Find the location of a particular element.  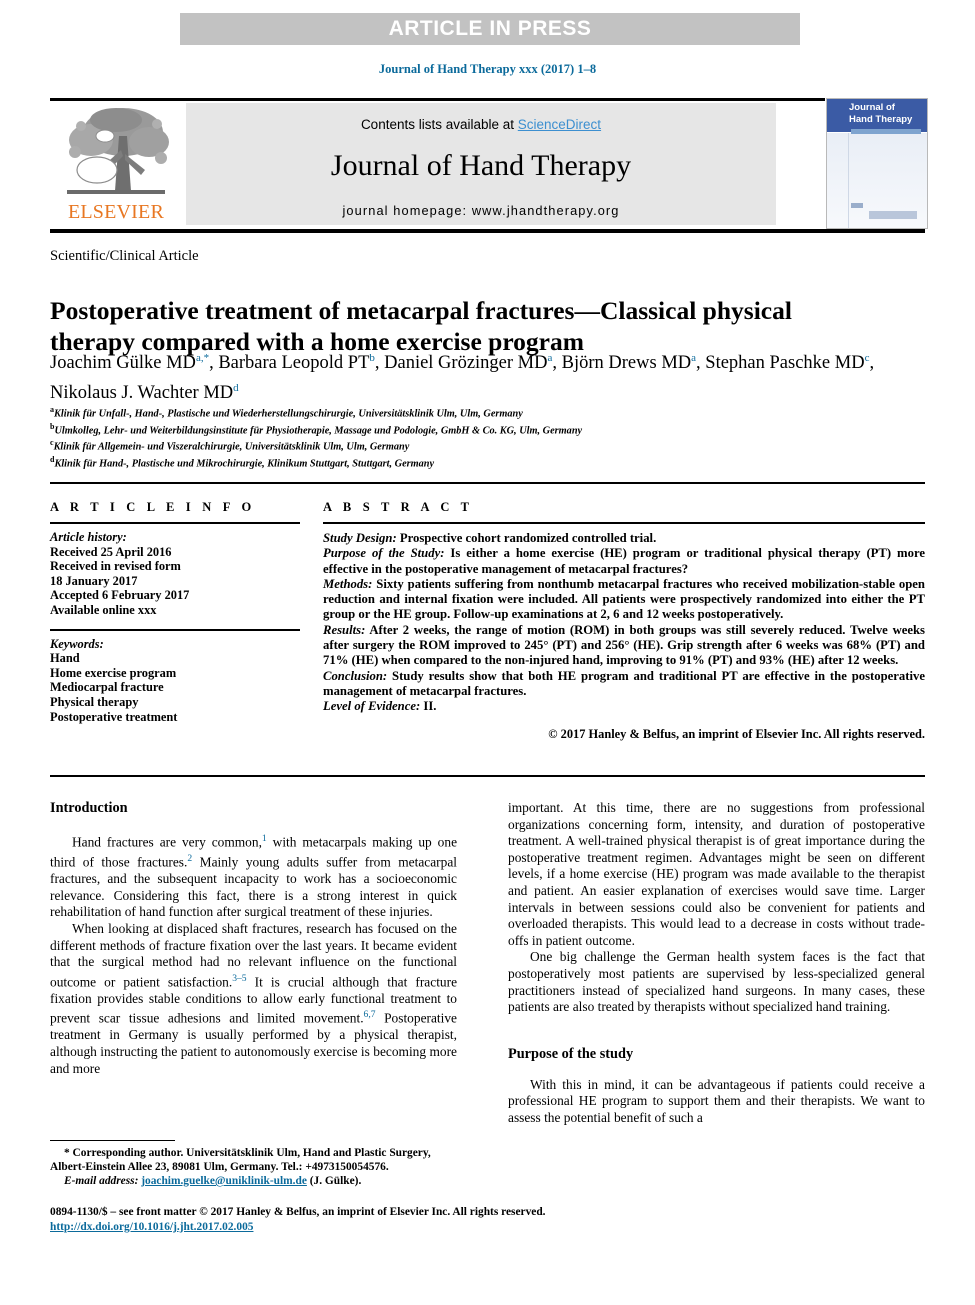

elsevier-logo: ELSEVIER is located at coordinates (116, 166).